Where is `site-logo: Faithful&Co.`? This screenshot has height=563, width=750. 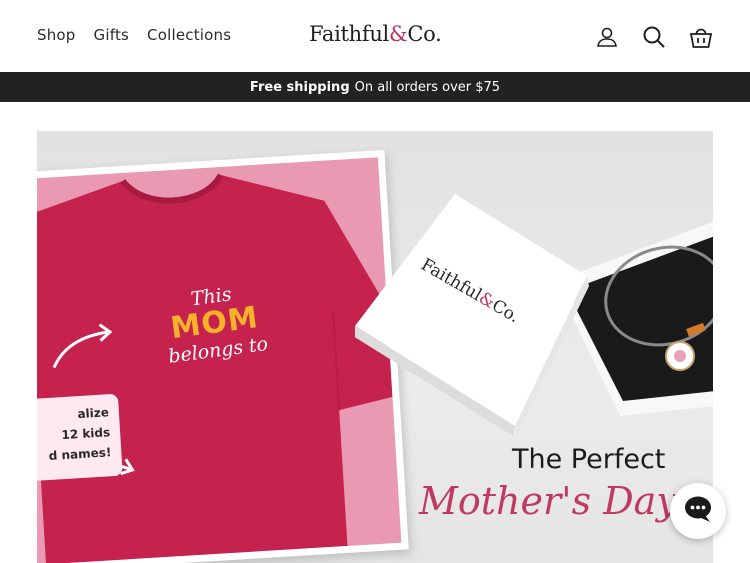
site-logo: Faithful&Co. is located at coordinates (375, 34).